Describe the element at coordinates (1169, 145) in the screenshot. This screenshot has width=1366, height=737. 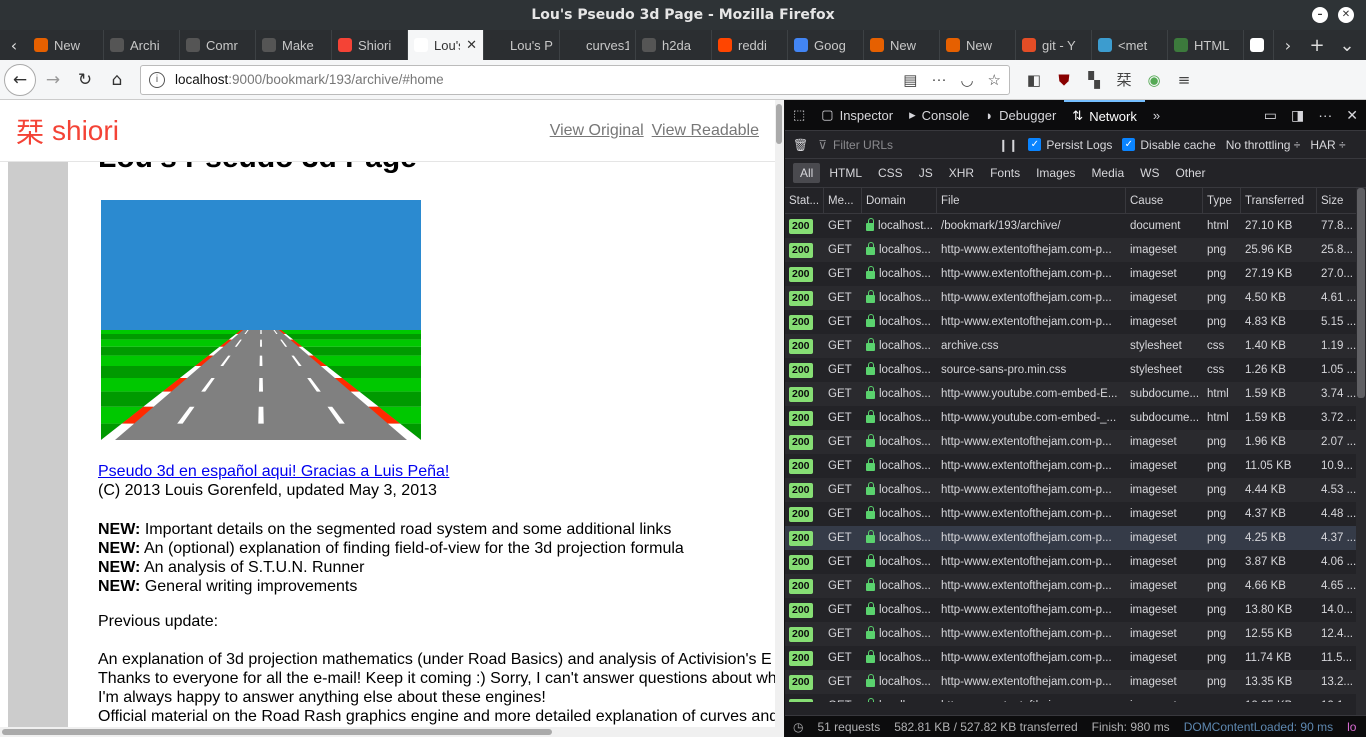
I see `disable-cache-checkbox: ✓ Disable cache` at that location.